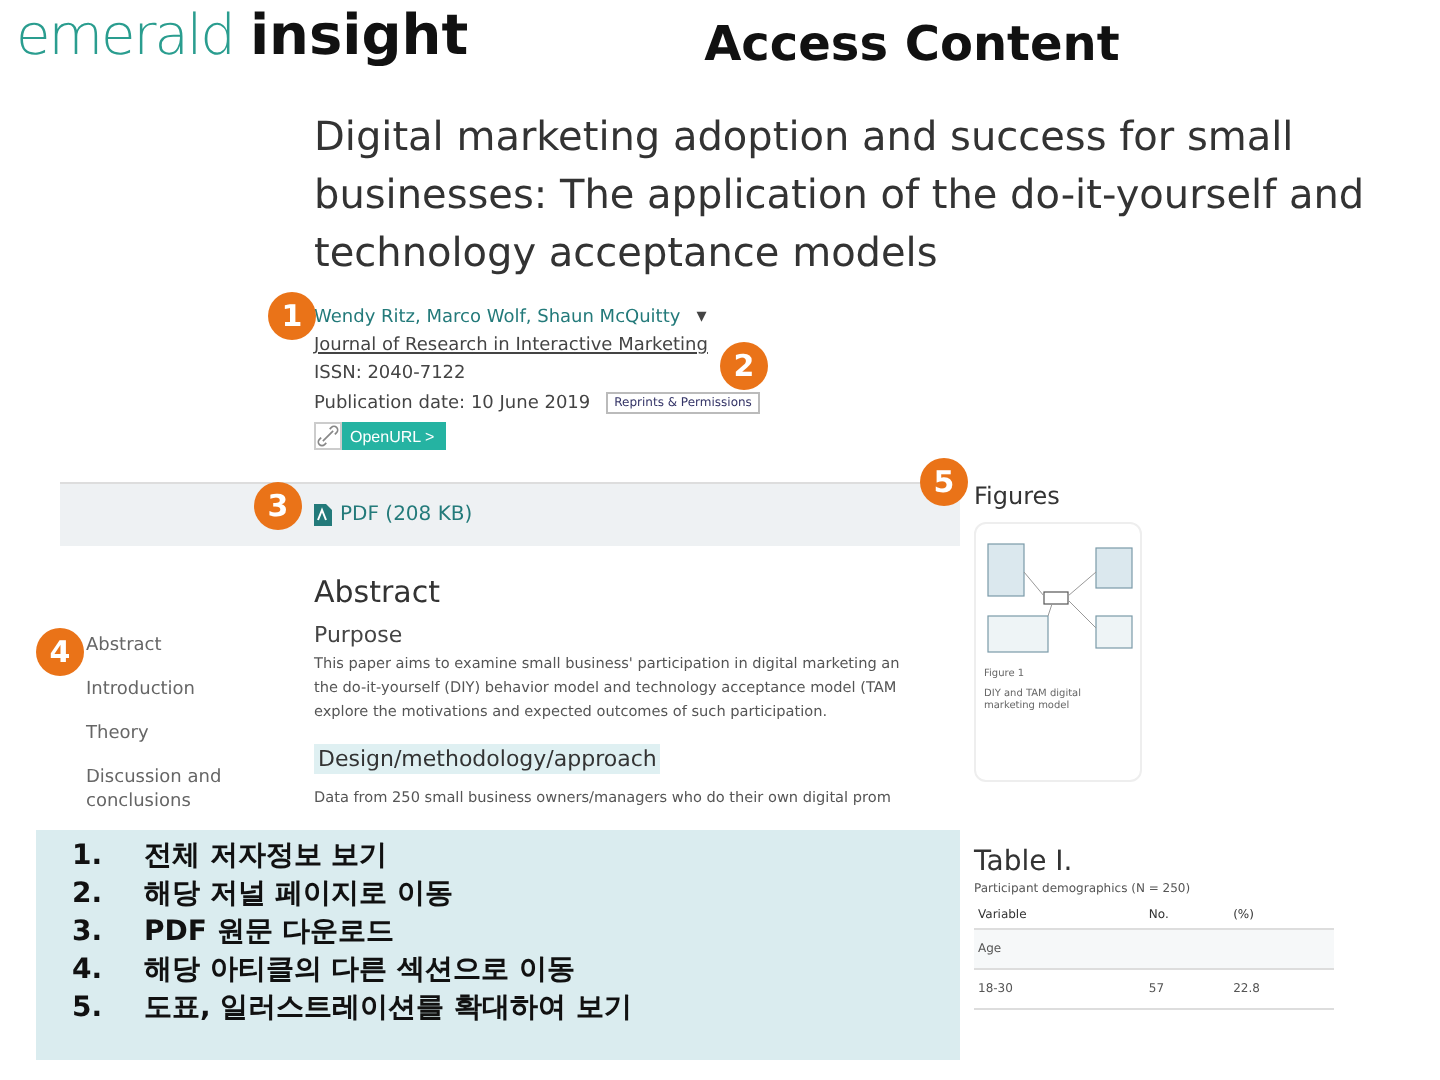  I want to click on issn-text: ISSN: 2040-7122, so click(390, 374).